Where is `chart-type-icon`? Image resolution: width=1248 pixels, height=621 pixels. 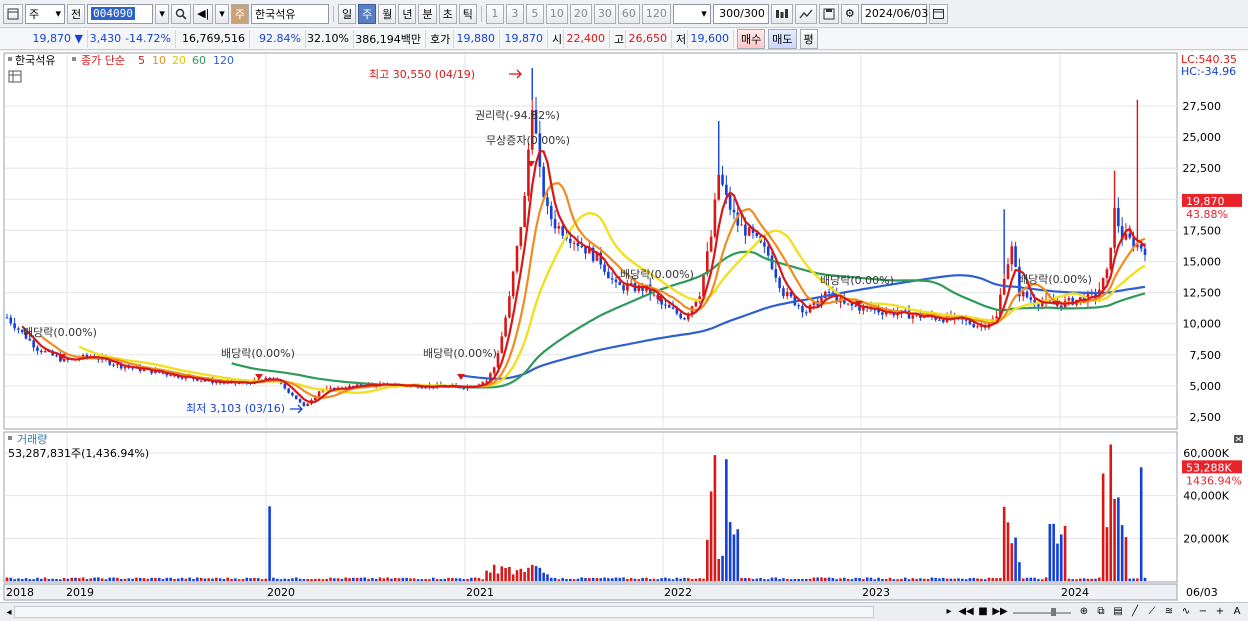 chart-type-icon is located at coordinates (13, 13).